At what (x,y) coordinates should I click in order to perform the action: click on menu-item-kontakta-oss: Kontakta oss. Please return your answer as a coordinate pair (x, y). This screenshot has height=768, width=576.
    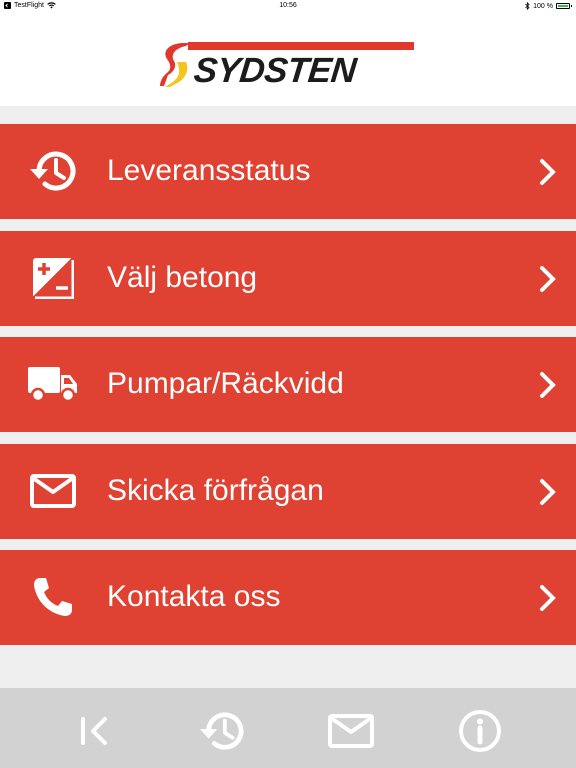
    Looking at the image, I should click on (288, 597).